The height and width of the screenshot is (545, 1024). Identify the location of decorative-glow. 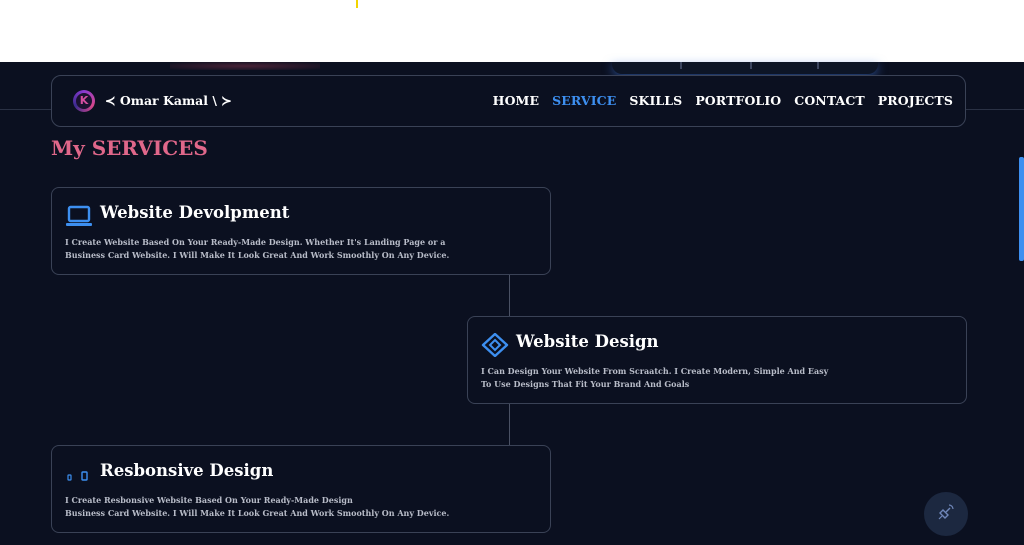
(245, 66).